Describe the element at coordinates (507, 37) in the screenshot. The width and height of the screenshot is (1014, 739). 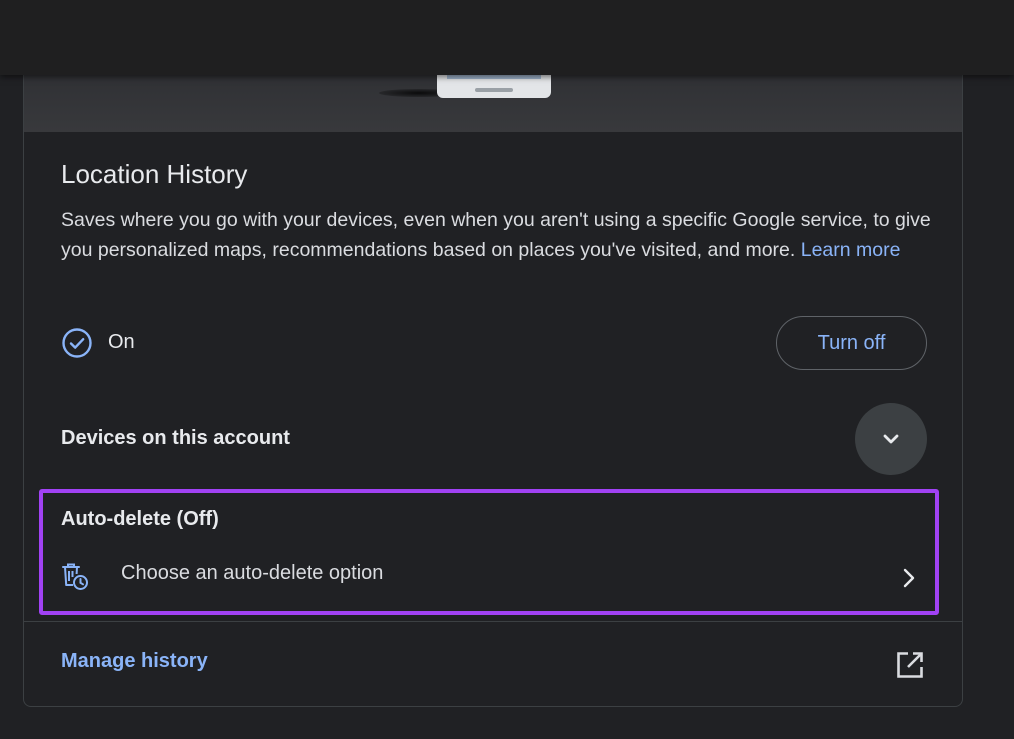
I see `top-bar` at that location.